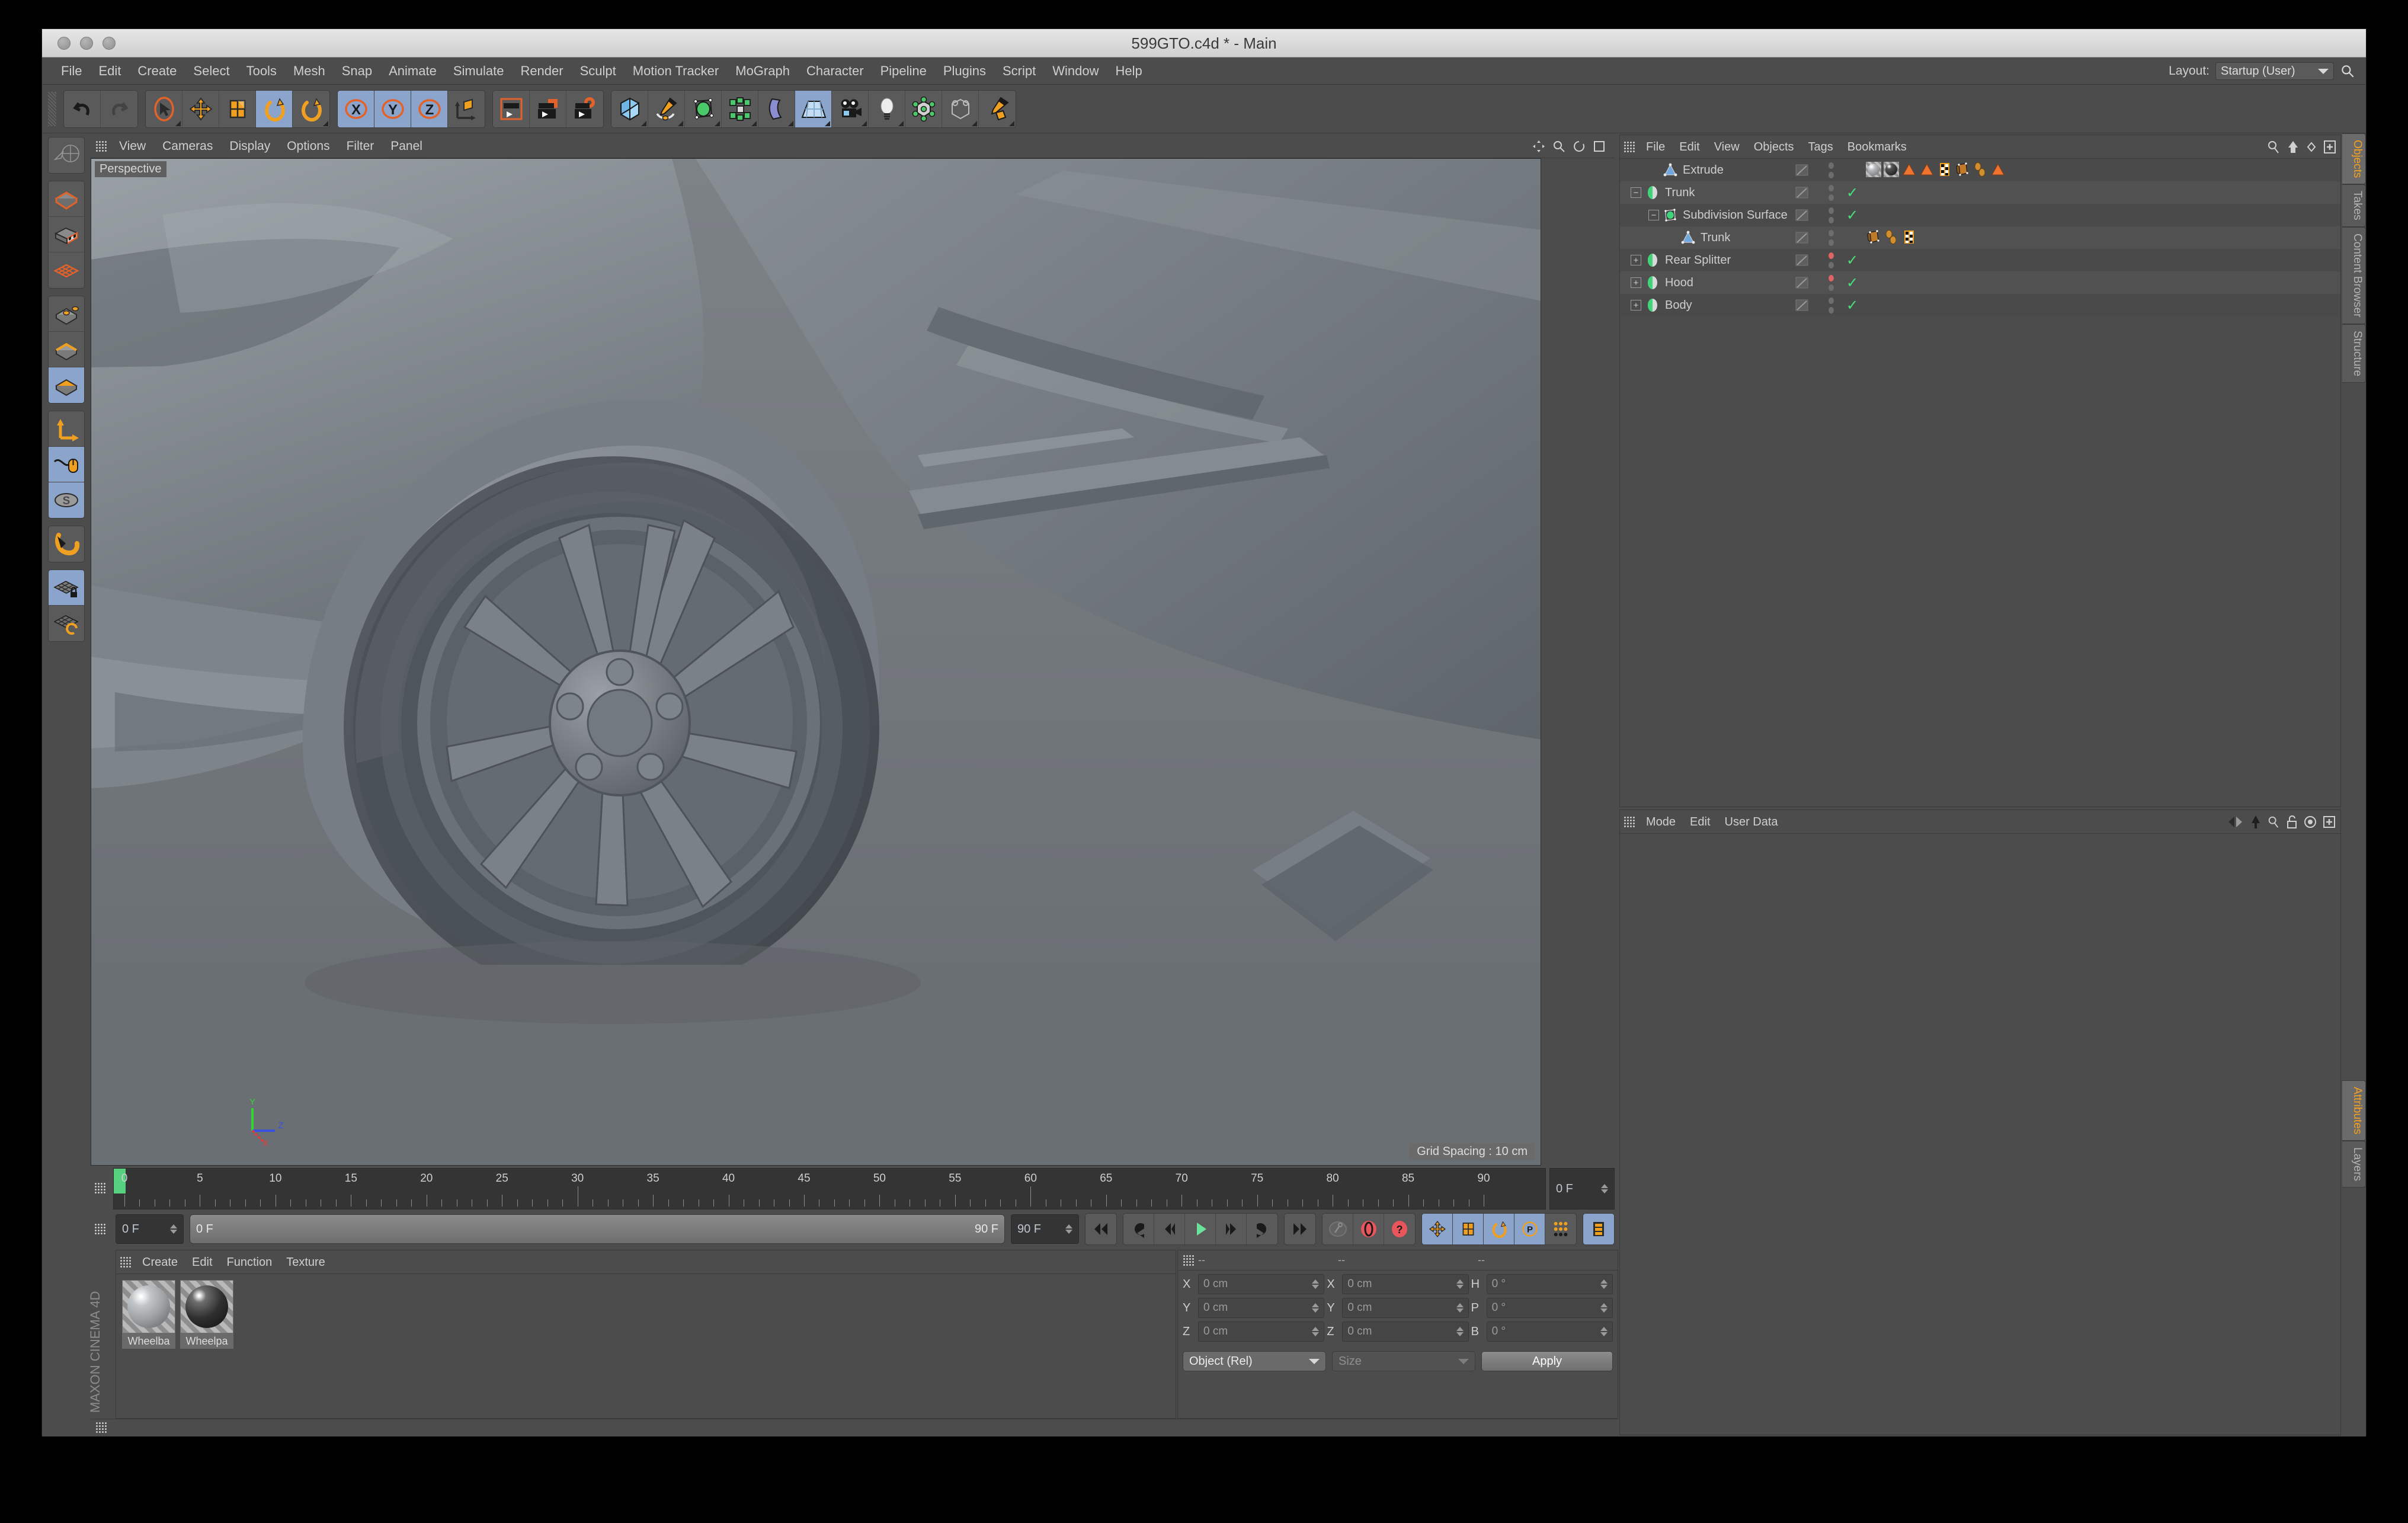 The image size is (2408, 1523). Describe the element at coordinates (676, 71) in the screenshot. I see `menu-motion-tracker: Motion Tracker` at that location.